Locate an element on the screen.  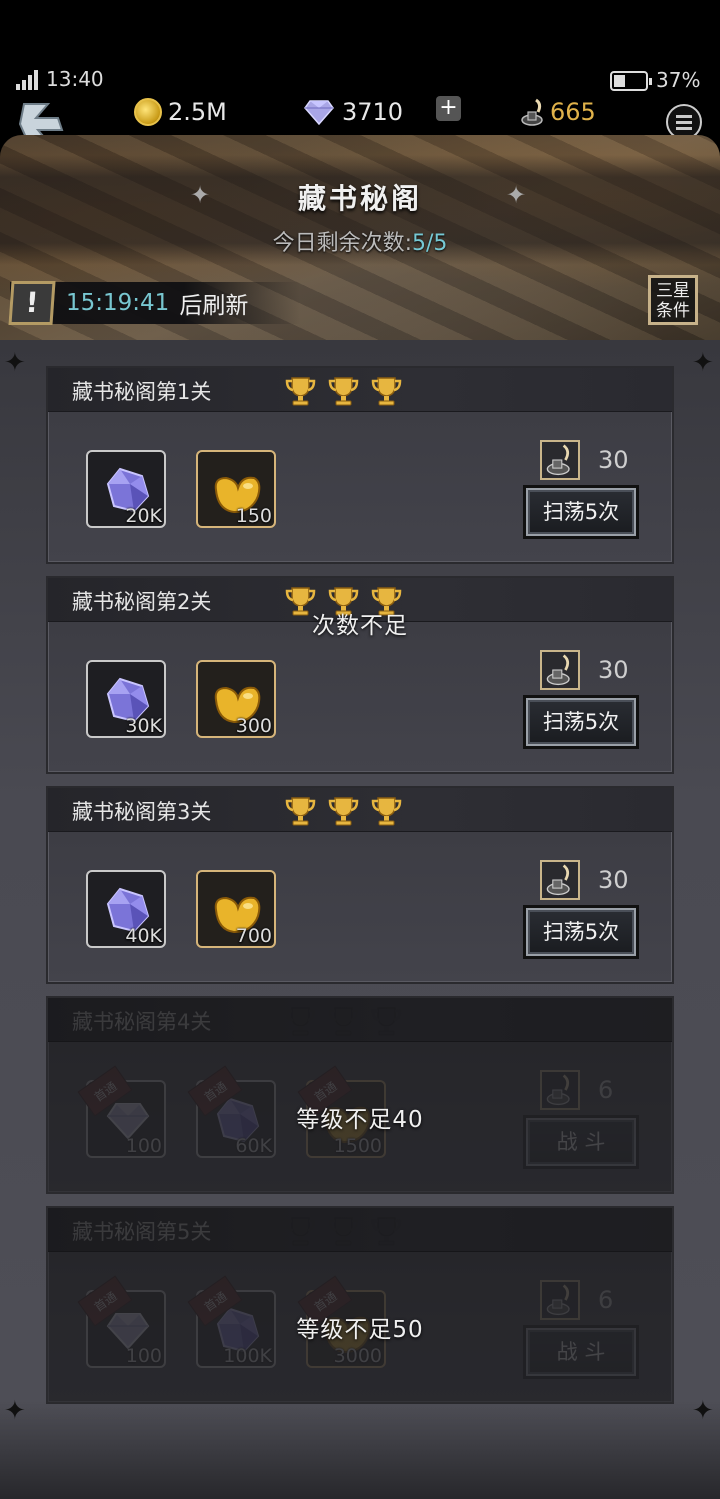
stage-banner: ✦ 藏书秘阁 ✦ 今日剩余次数:5/5 ! 15:19:41 后刷新 三星 条件 is located at coordinates (360, 237).